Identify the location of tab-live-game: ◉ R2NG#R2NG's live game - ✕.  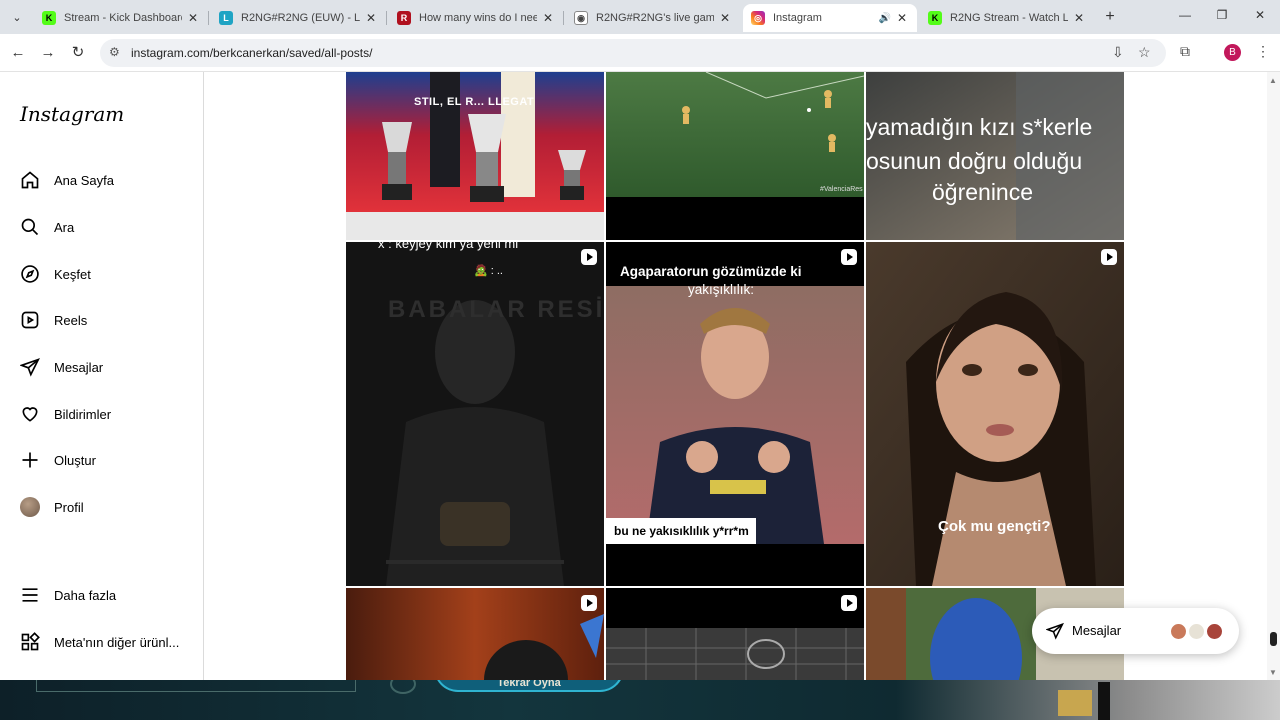
(653, 18).